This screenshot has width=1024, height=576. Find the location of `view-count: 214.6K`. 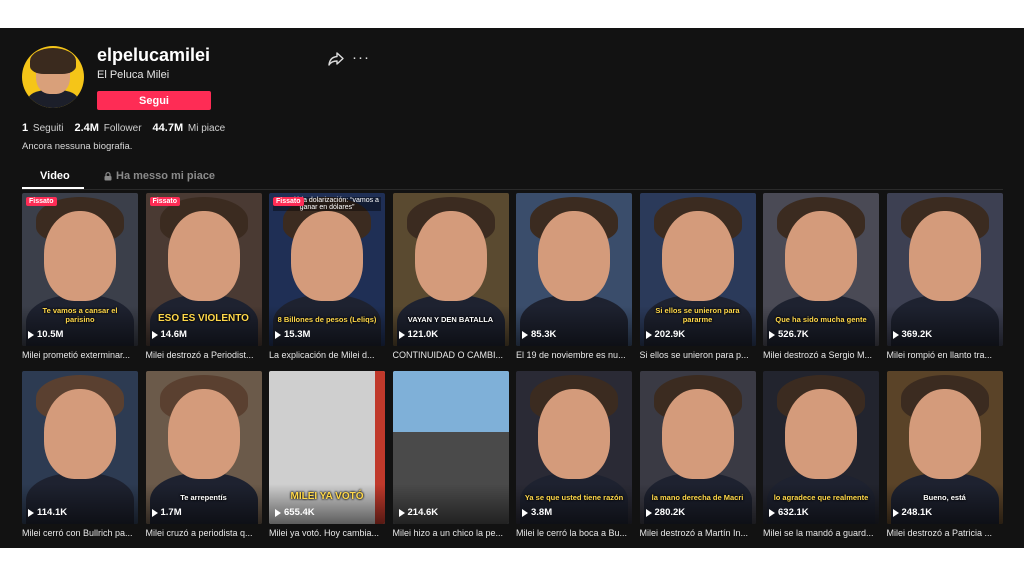

view-count: 214.6K is located at coordinates (418, 512).